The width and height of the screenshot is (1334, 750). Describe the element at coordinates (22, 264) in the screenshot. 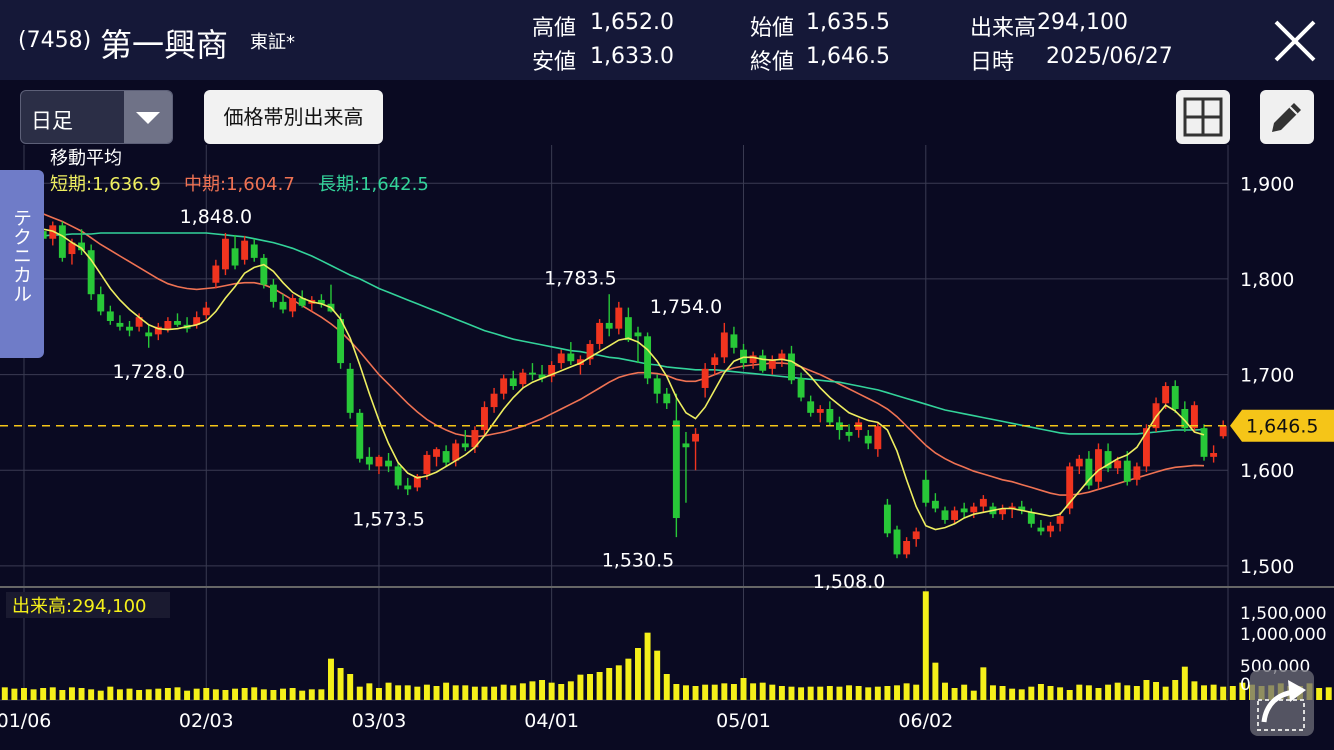

I see `technical-tab: テクニカル` at that location.